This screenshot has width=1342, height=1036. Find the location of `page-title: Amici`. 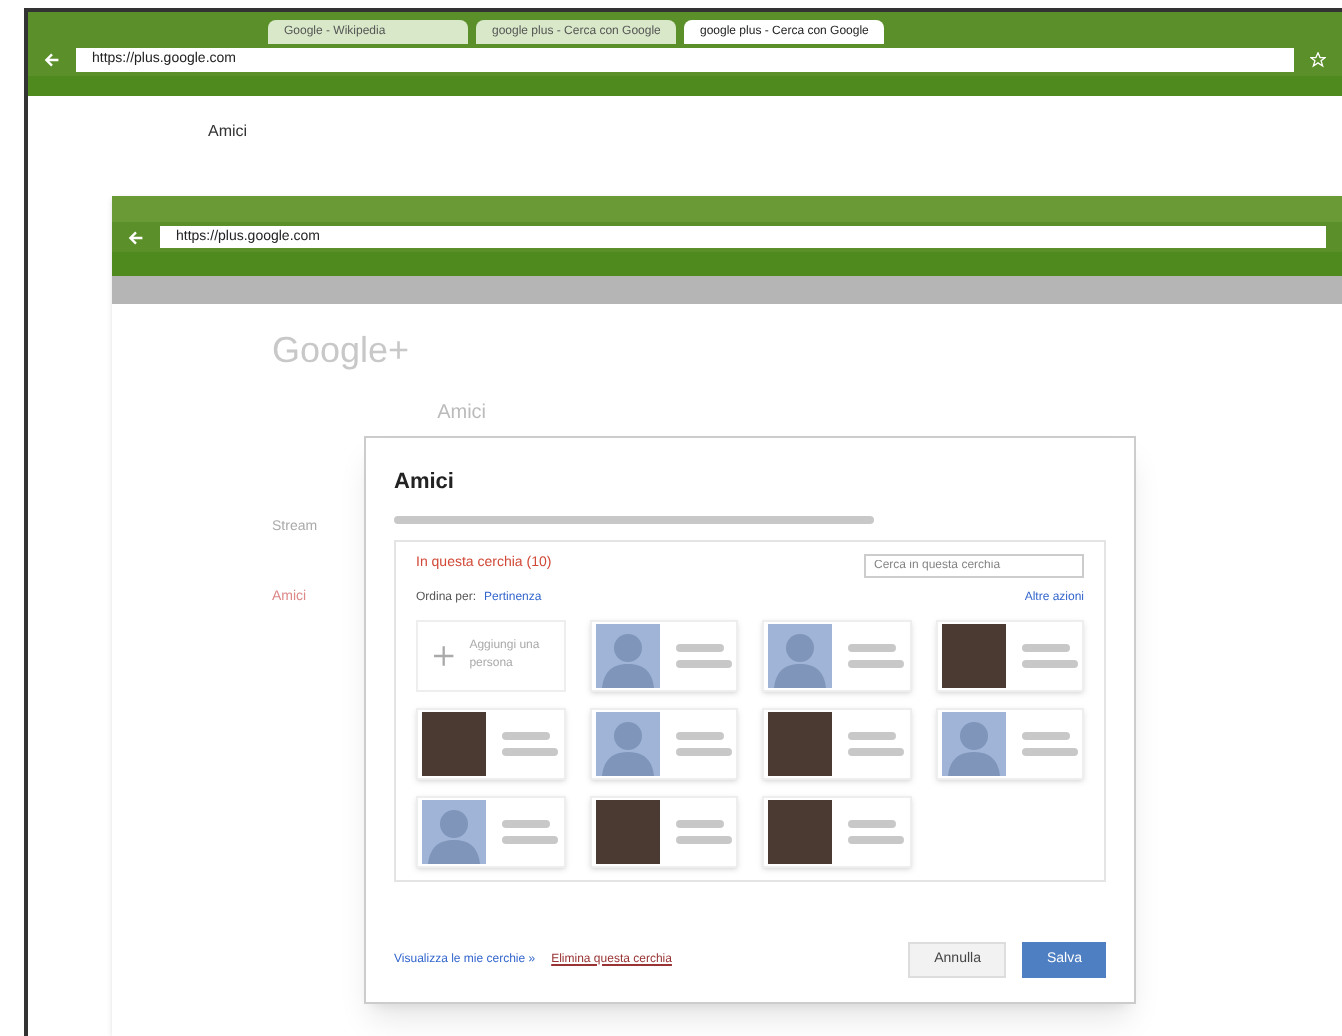

page-title: Amici is located at coordinates (462, 414).